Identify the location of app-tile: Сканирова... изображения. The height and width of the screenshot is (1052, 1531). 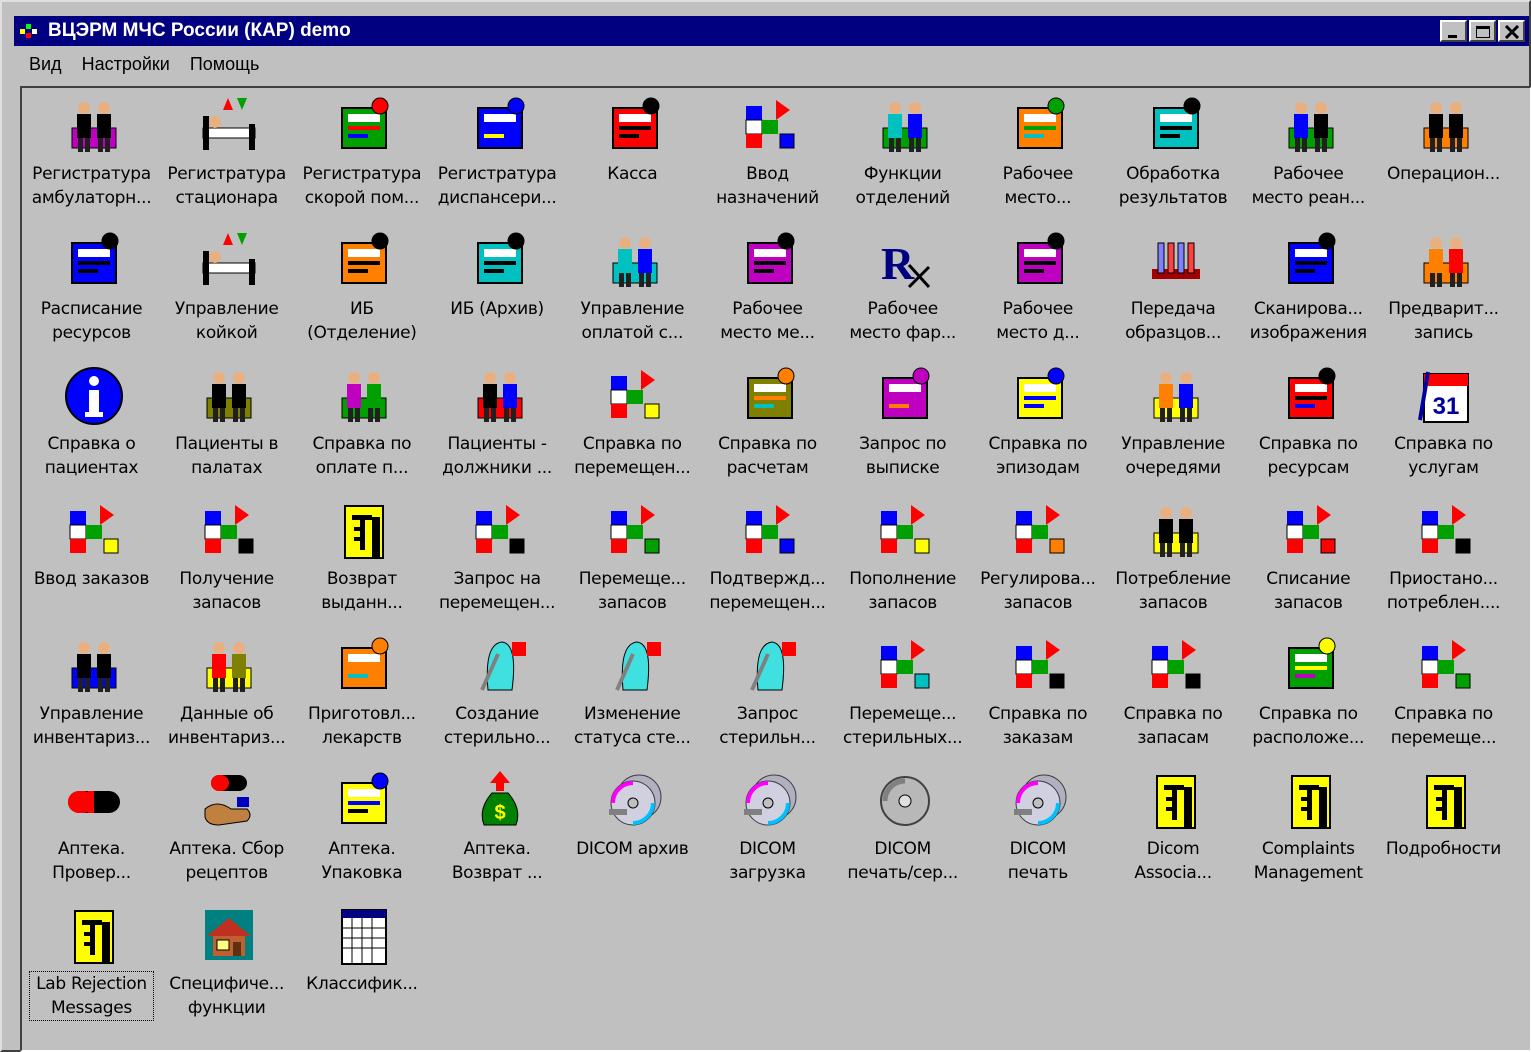
(1308, 289).